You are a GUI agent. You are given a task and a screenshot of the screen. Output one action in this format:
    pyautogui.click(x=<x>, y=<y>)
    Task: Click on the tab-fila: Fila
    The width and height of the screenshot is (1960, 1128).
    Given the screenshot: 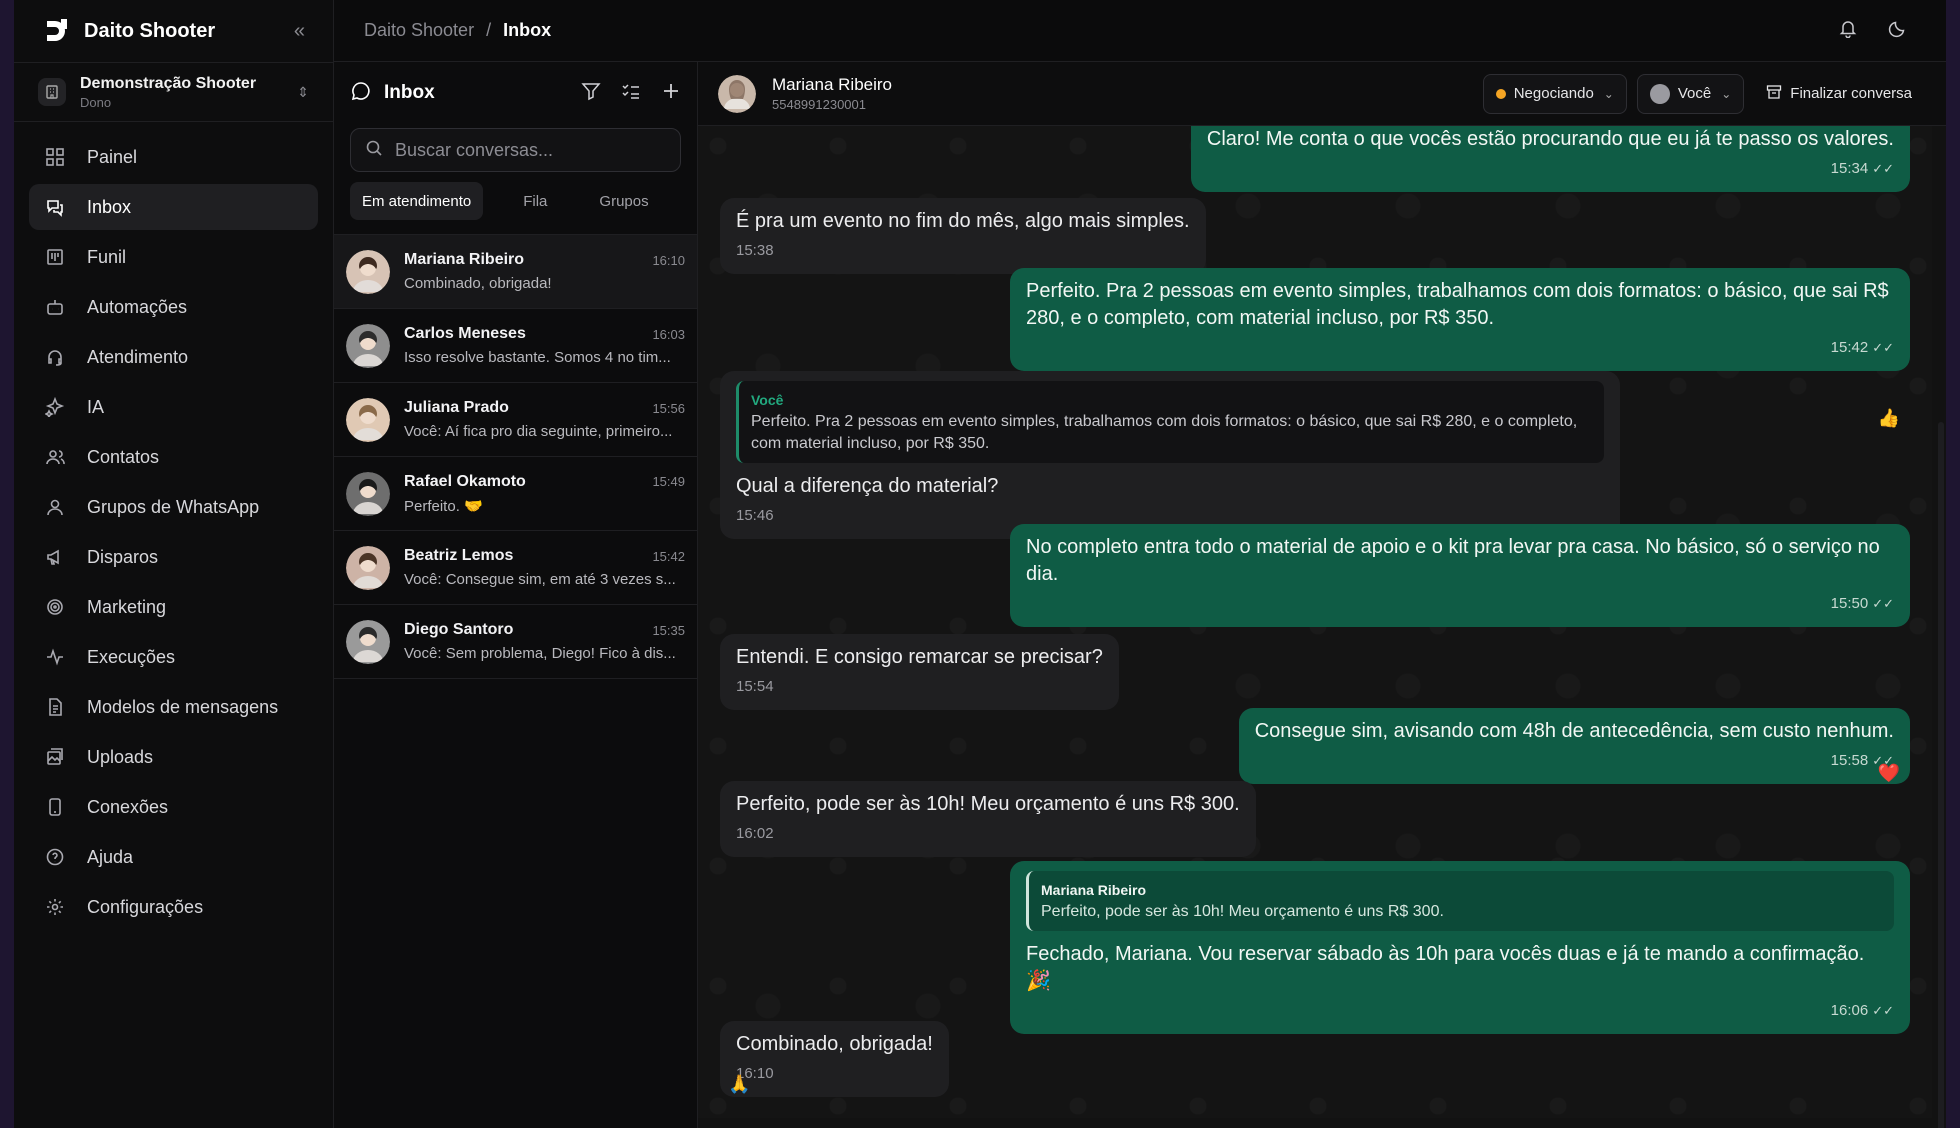 What is the action you would take?
    pyautogui.click(x=535, y=201)
    